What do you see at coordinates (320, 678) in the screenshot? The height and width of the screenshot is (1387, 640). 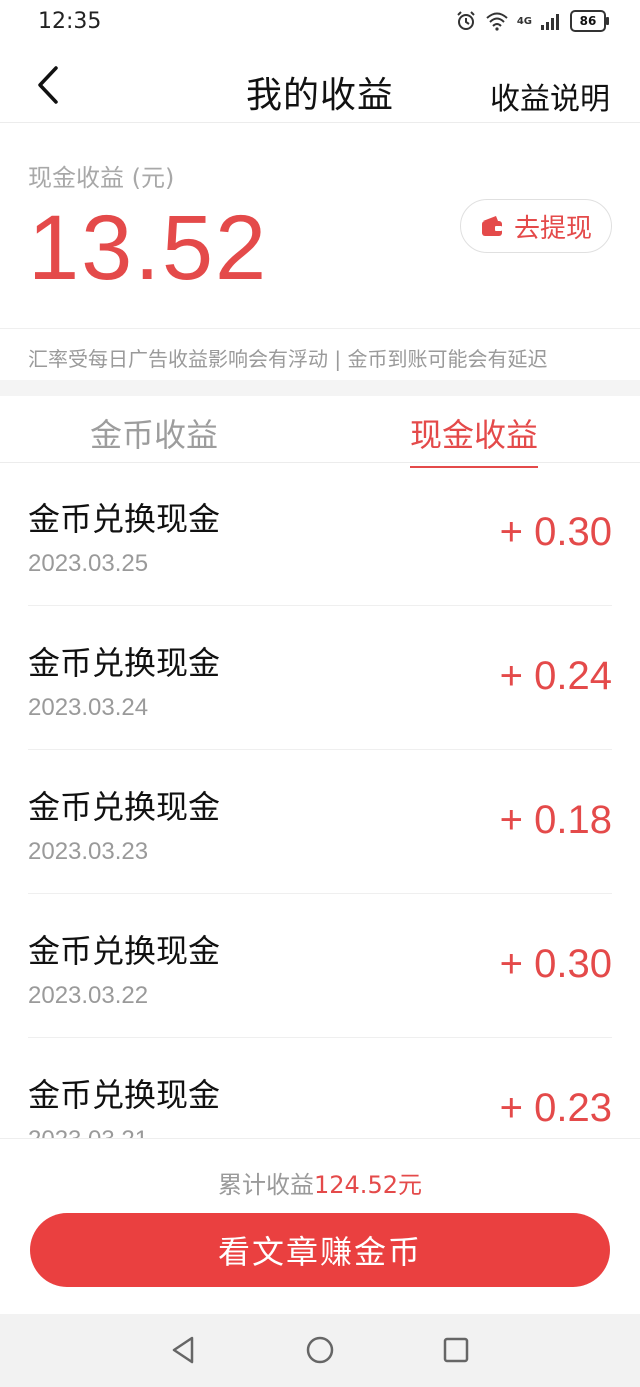 I see `list-item: 金币兑换现金 2023.03.24 + 0.24` at bounding box center [320, 678].